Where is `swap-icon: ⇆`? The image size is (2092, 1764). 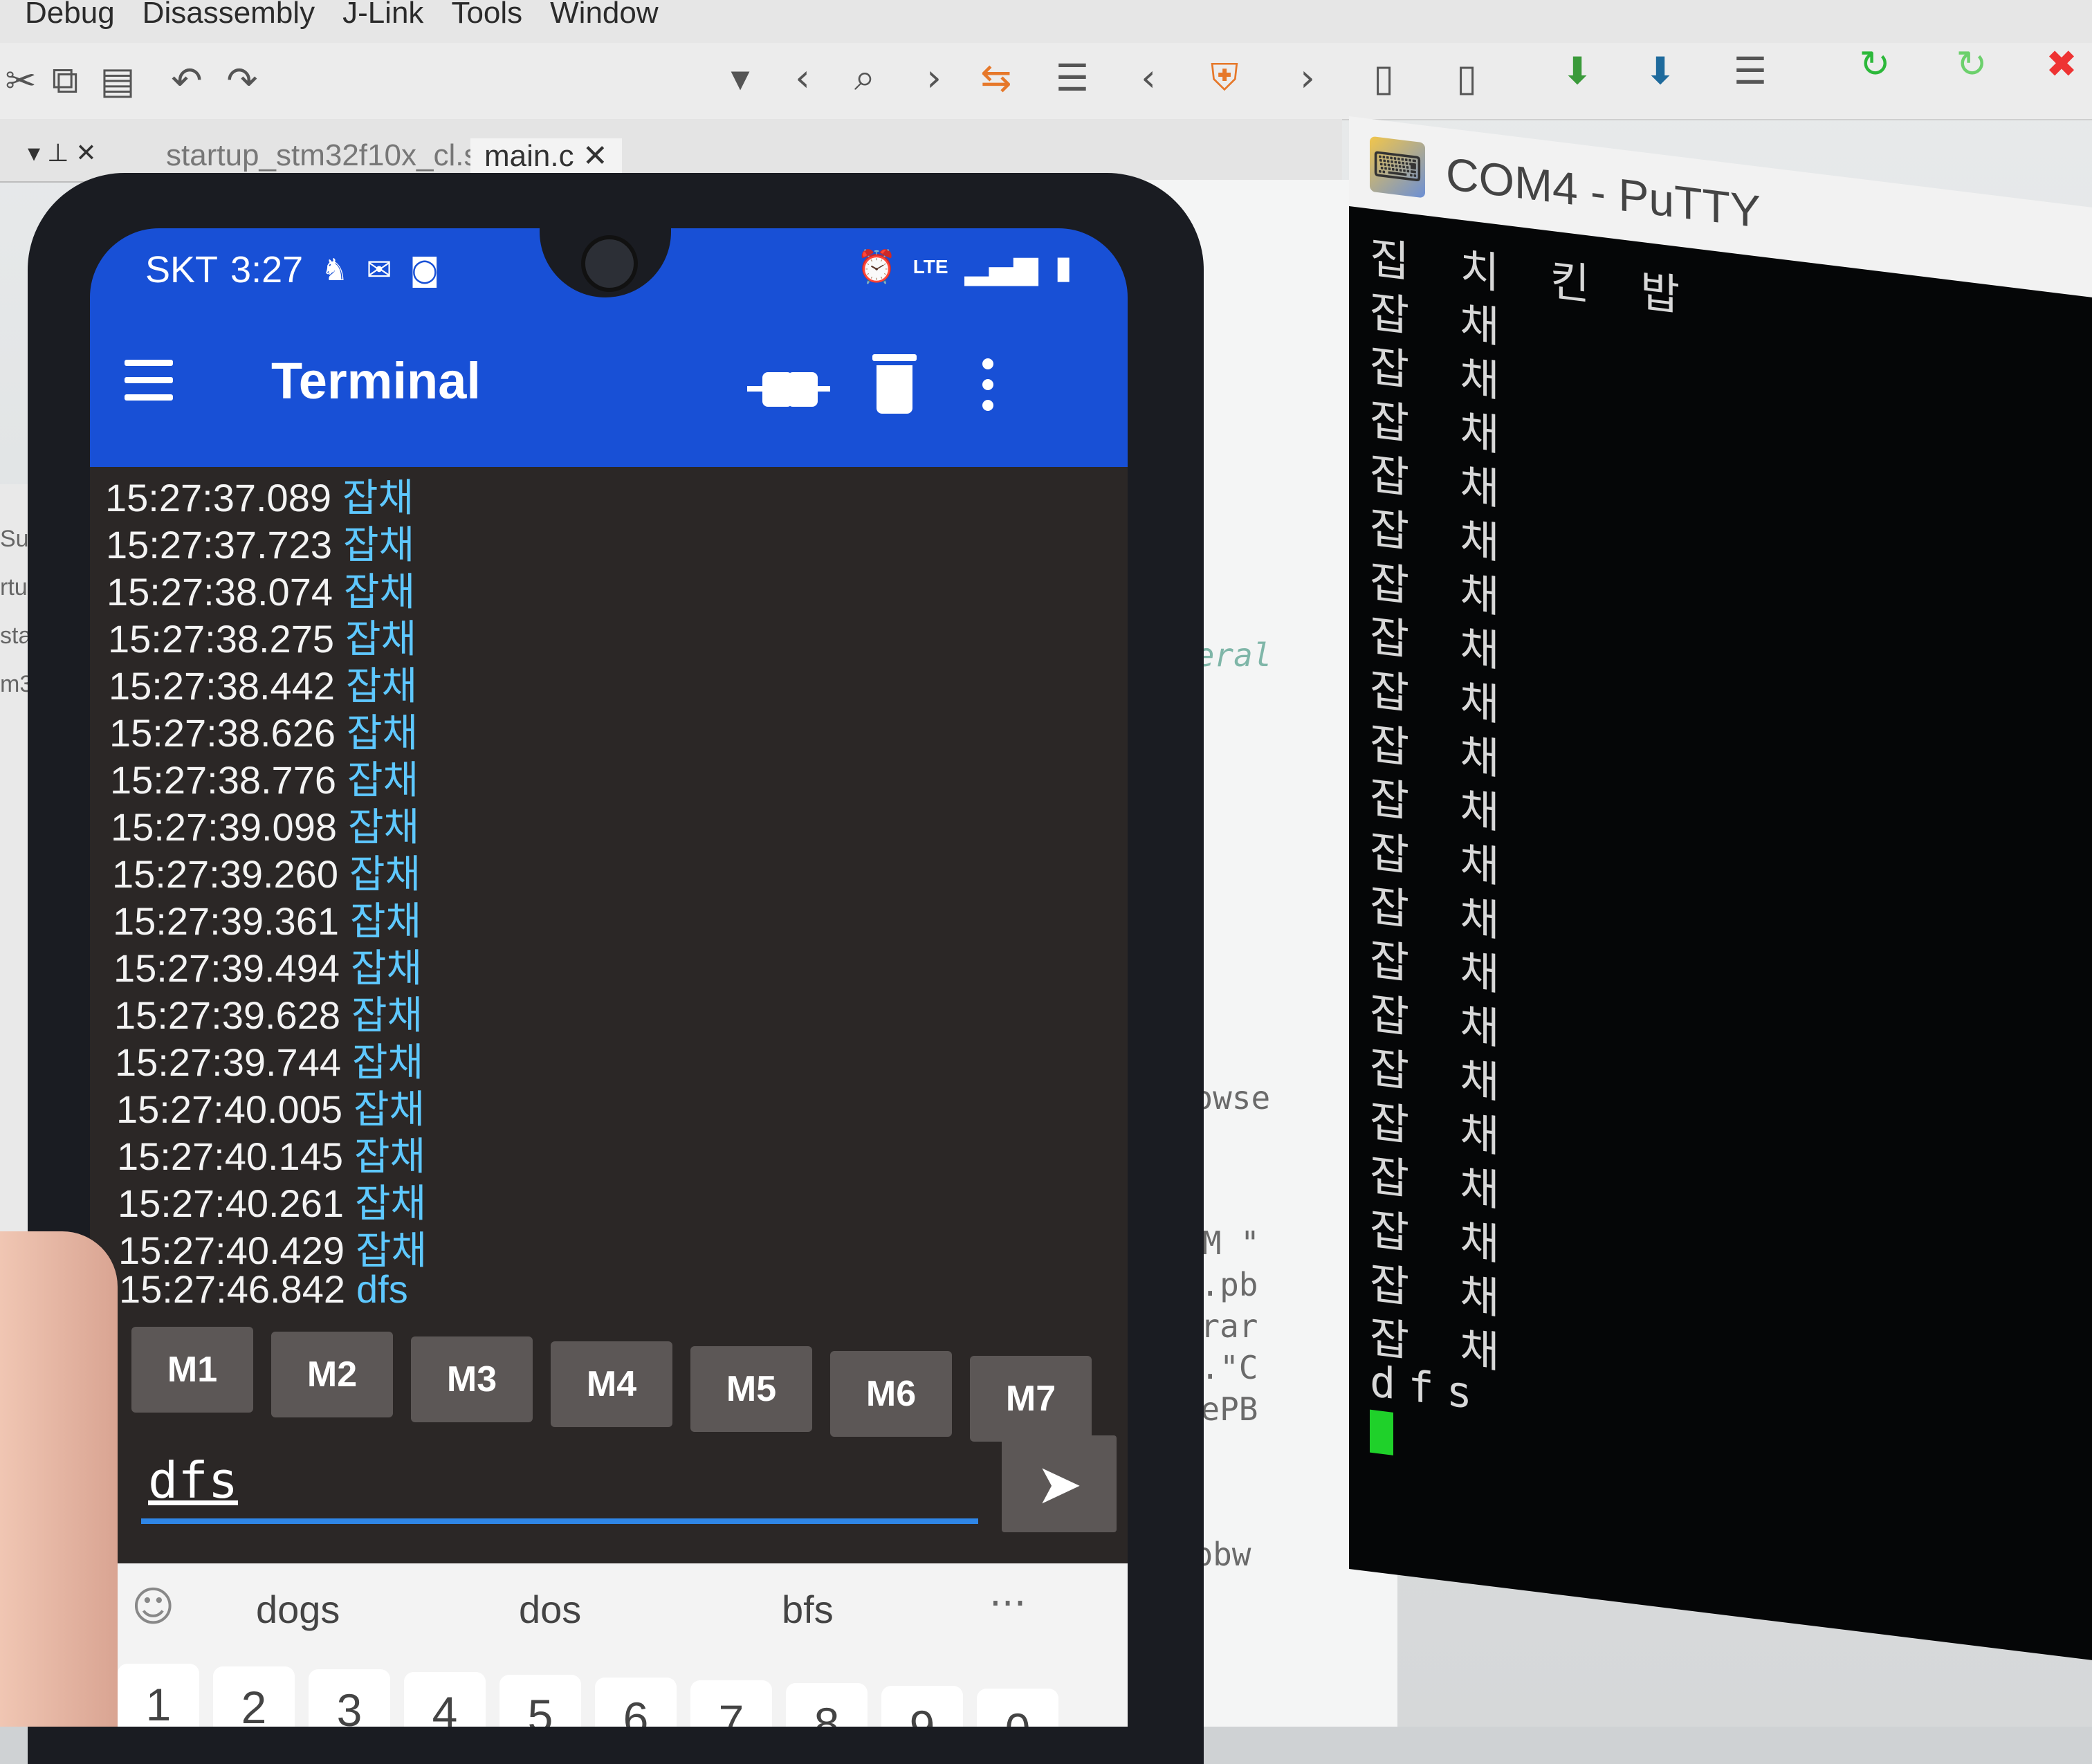 swap-icon: ⇆ is located at coordinates (996, 78).